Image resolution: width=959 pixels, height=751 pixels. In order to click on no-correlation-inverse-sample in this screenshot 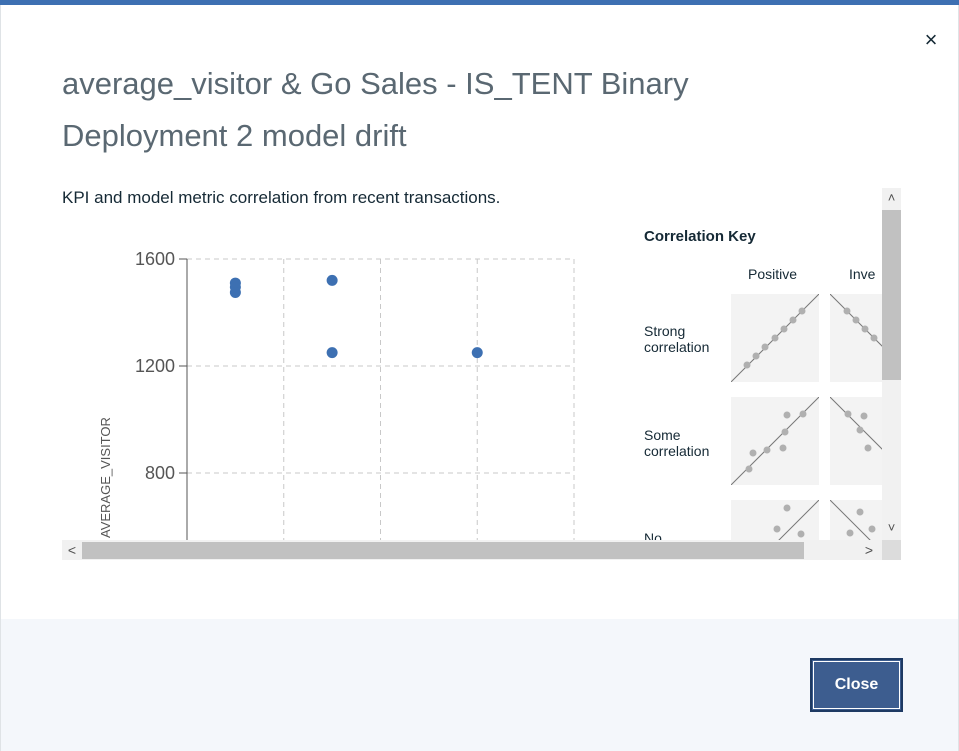, I will do `click(856, 520)`.